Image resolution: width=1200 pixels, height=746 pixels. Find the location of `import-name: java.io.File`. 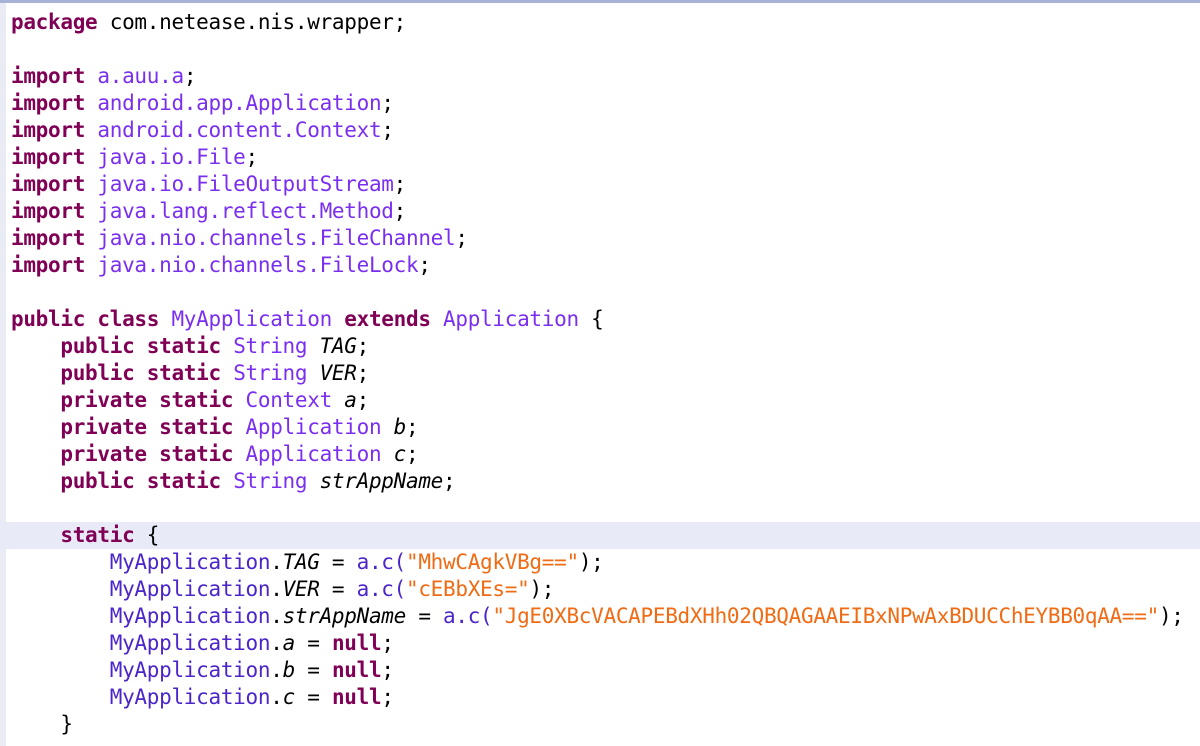

import-name: java.io.File is located at coordinates (171, 157).